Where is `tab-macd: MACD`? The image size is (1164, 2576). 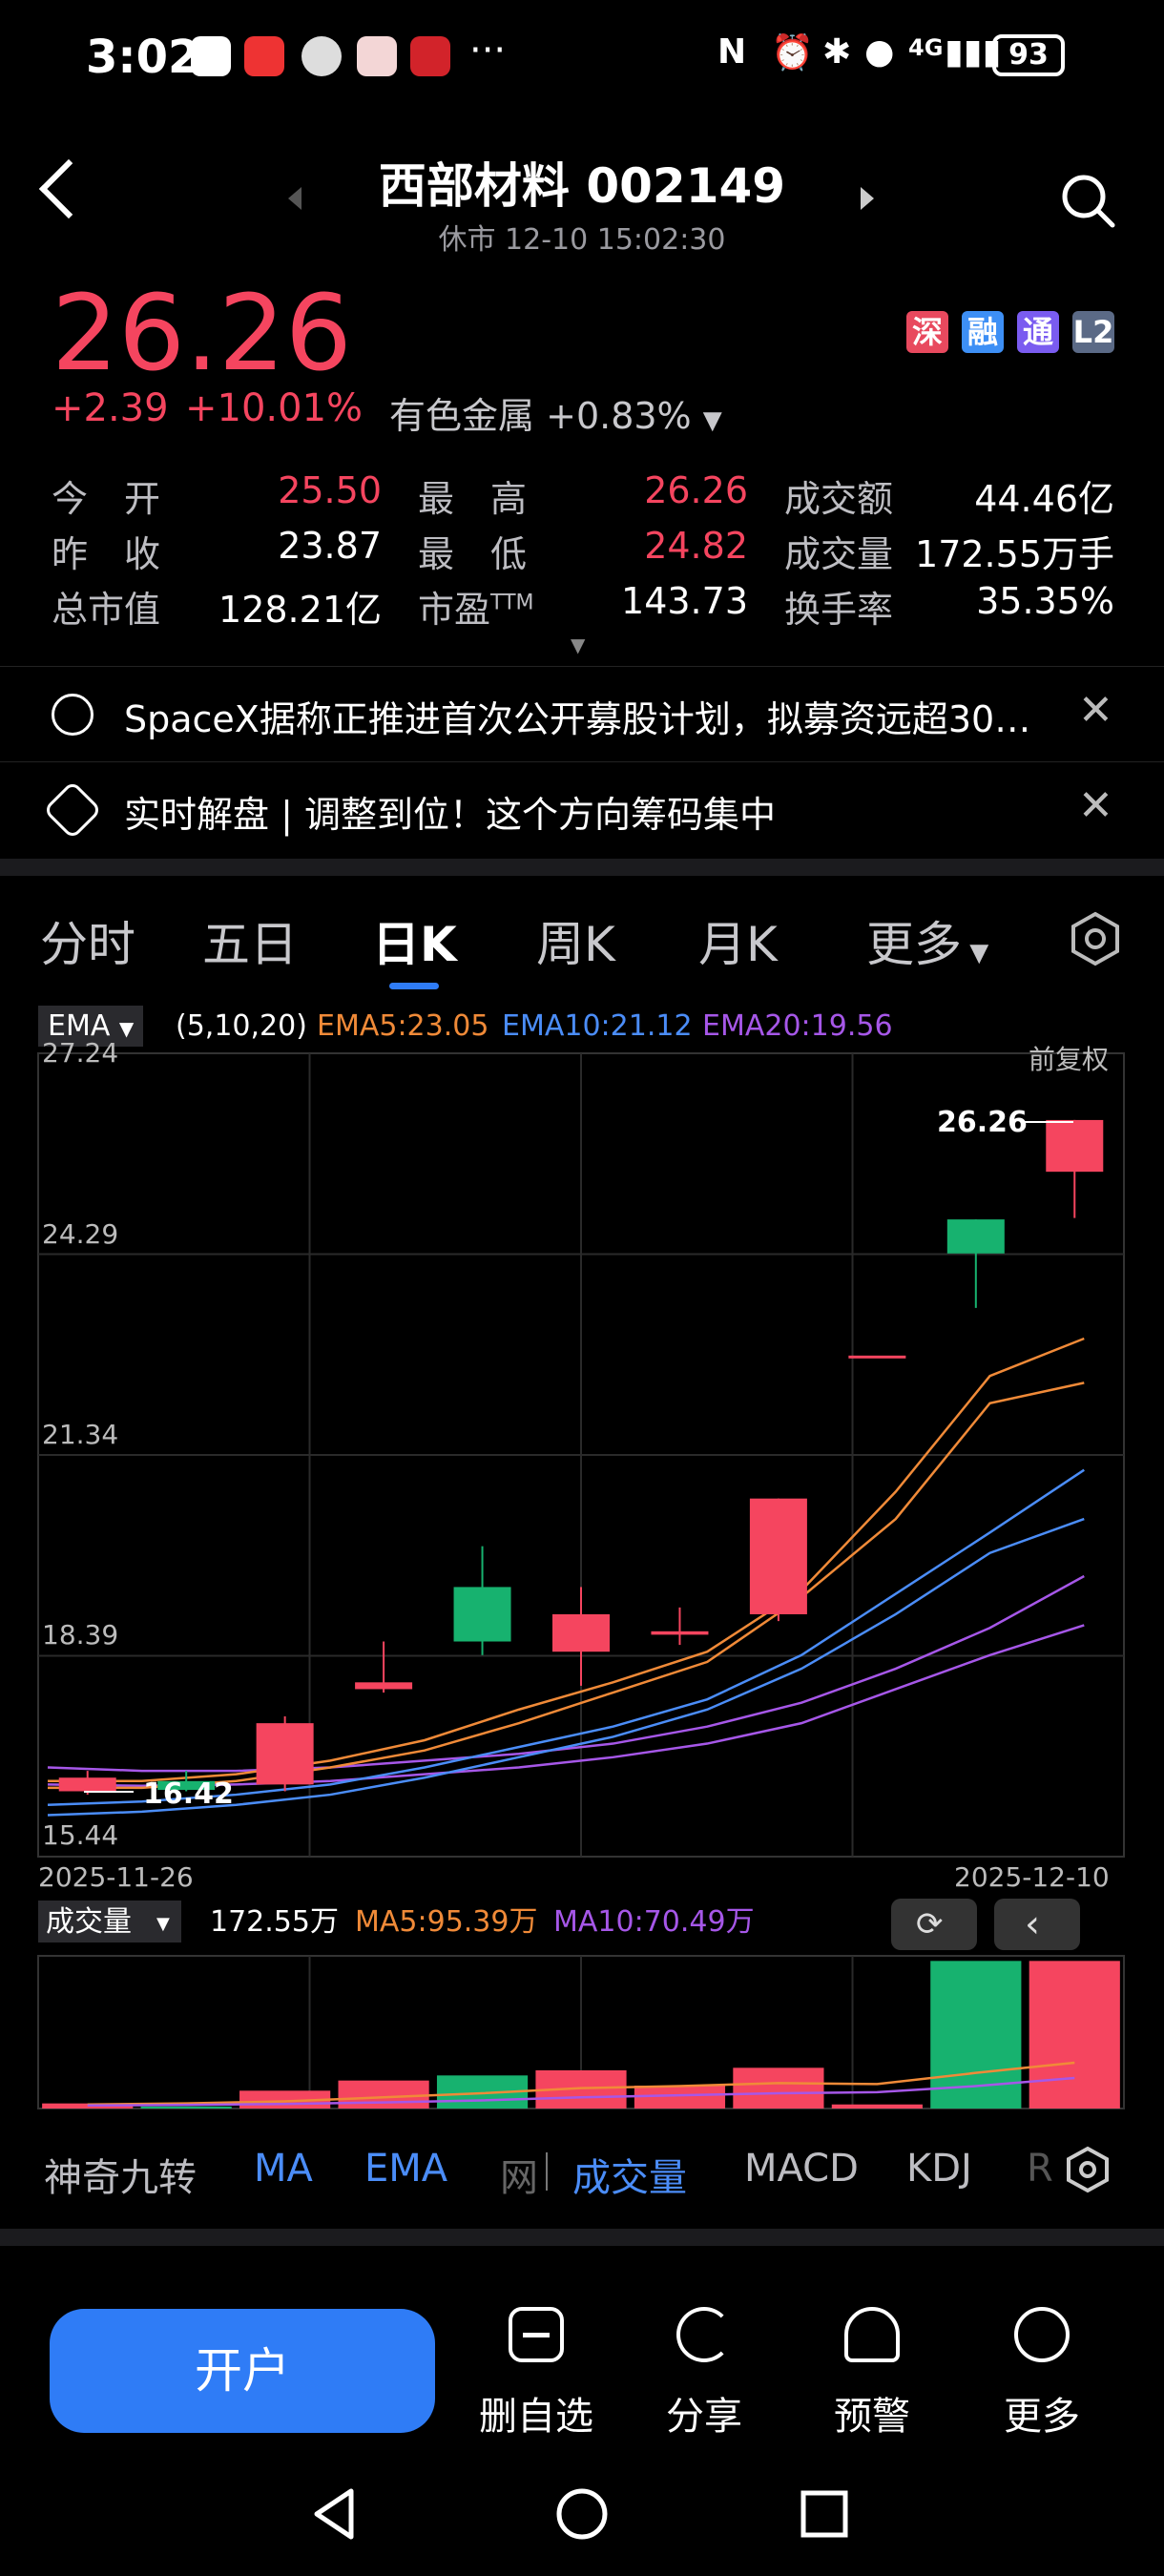
tab-macd: MACD is located at coordinates (801, 2169).